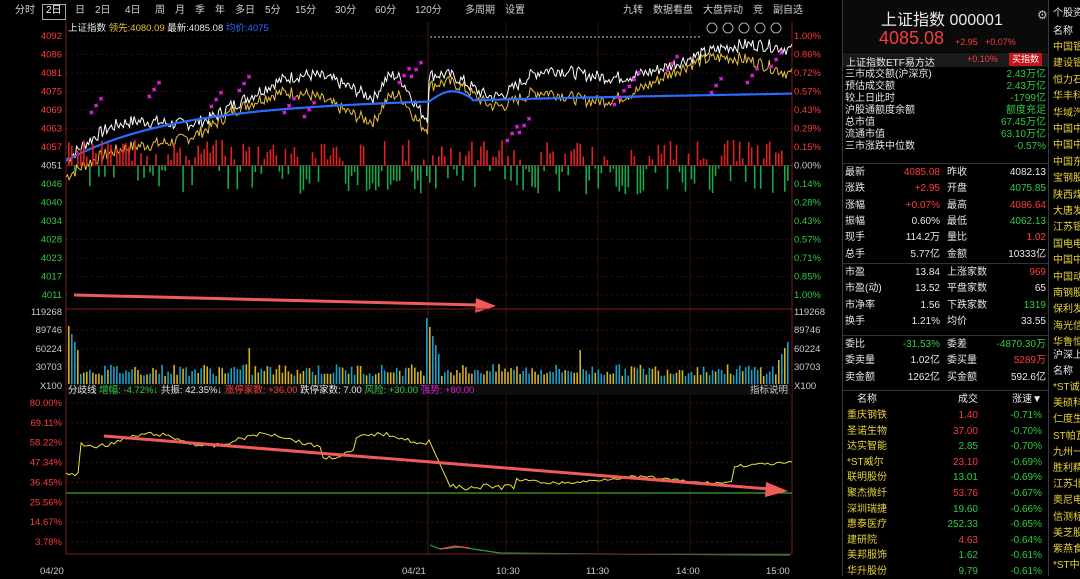 The image size is (1080, 579). I want to click on period-button-5: 周, so click(160, 11).